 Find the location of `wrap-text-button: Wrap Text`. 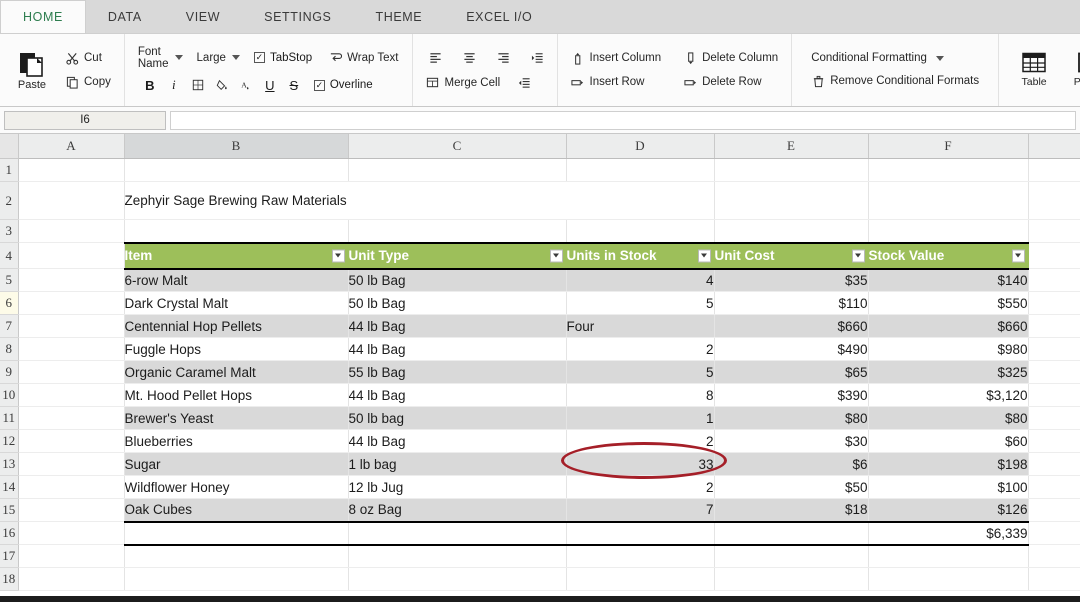

wrap-text-button: Wrap Text is located at coordinates (364, 58).